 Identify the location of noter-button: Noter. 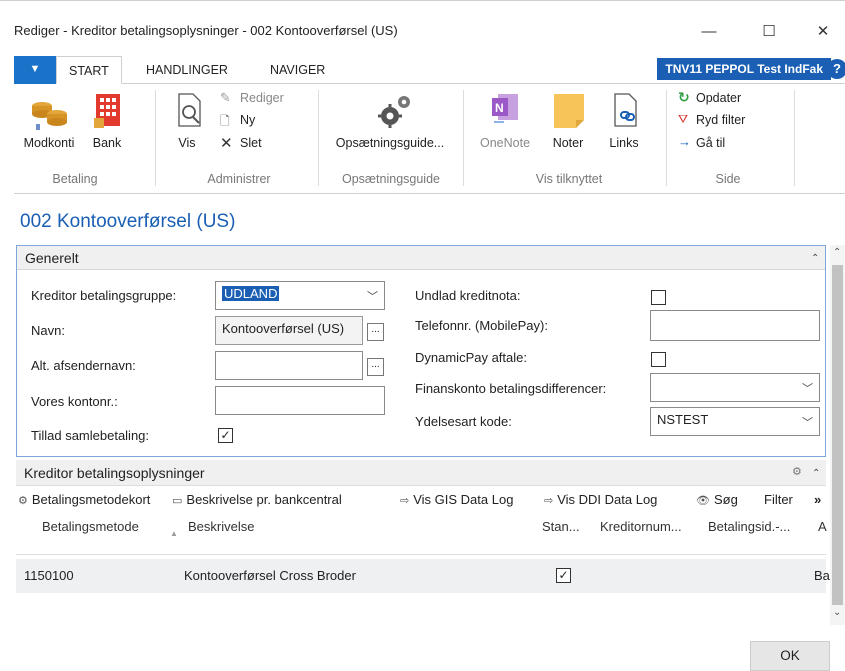
(568, 128).